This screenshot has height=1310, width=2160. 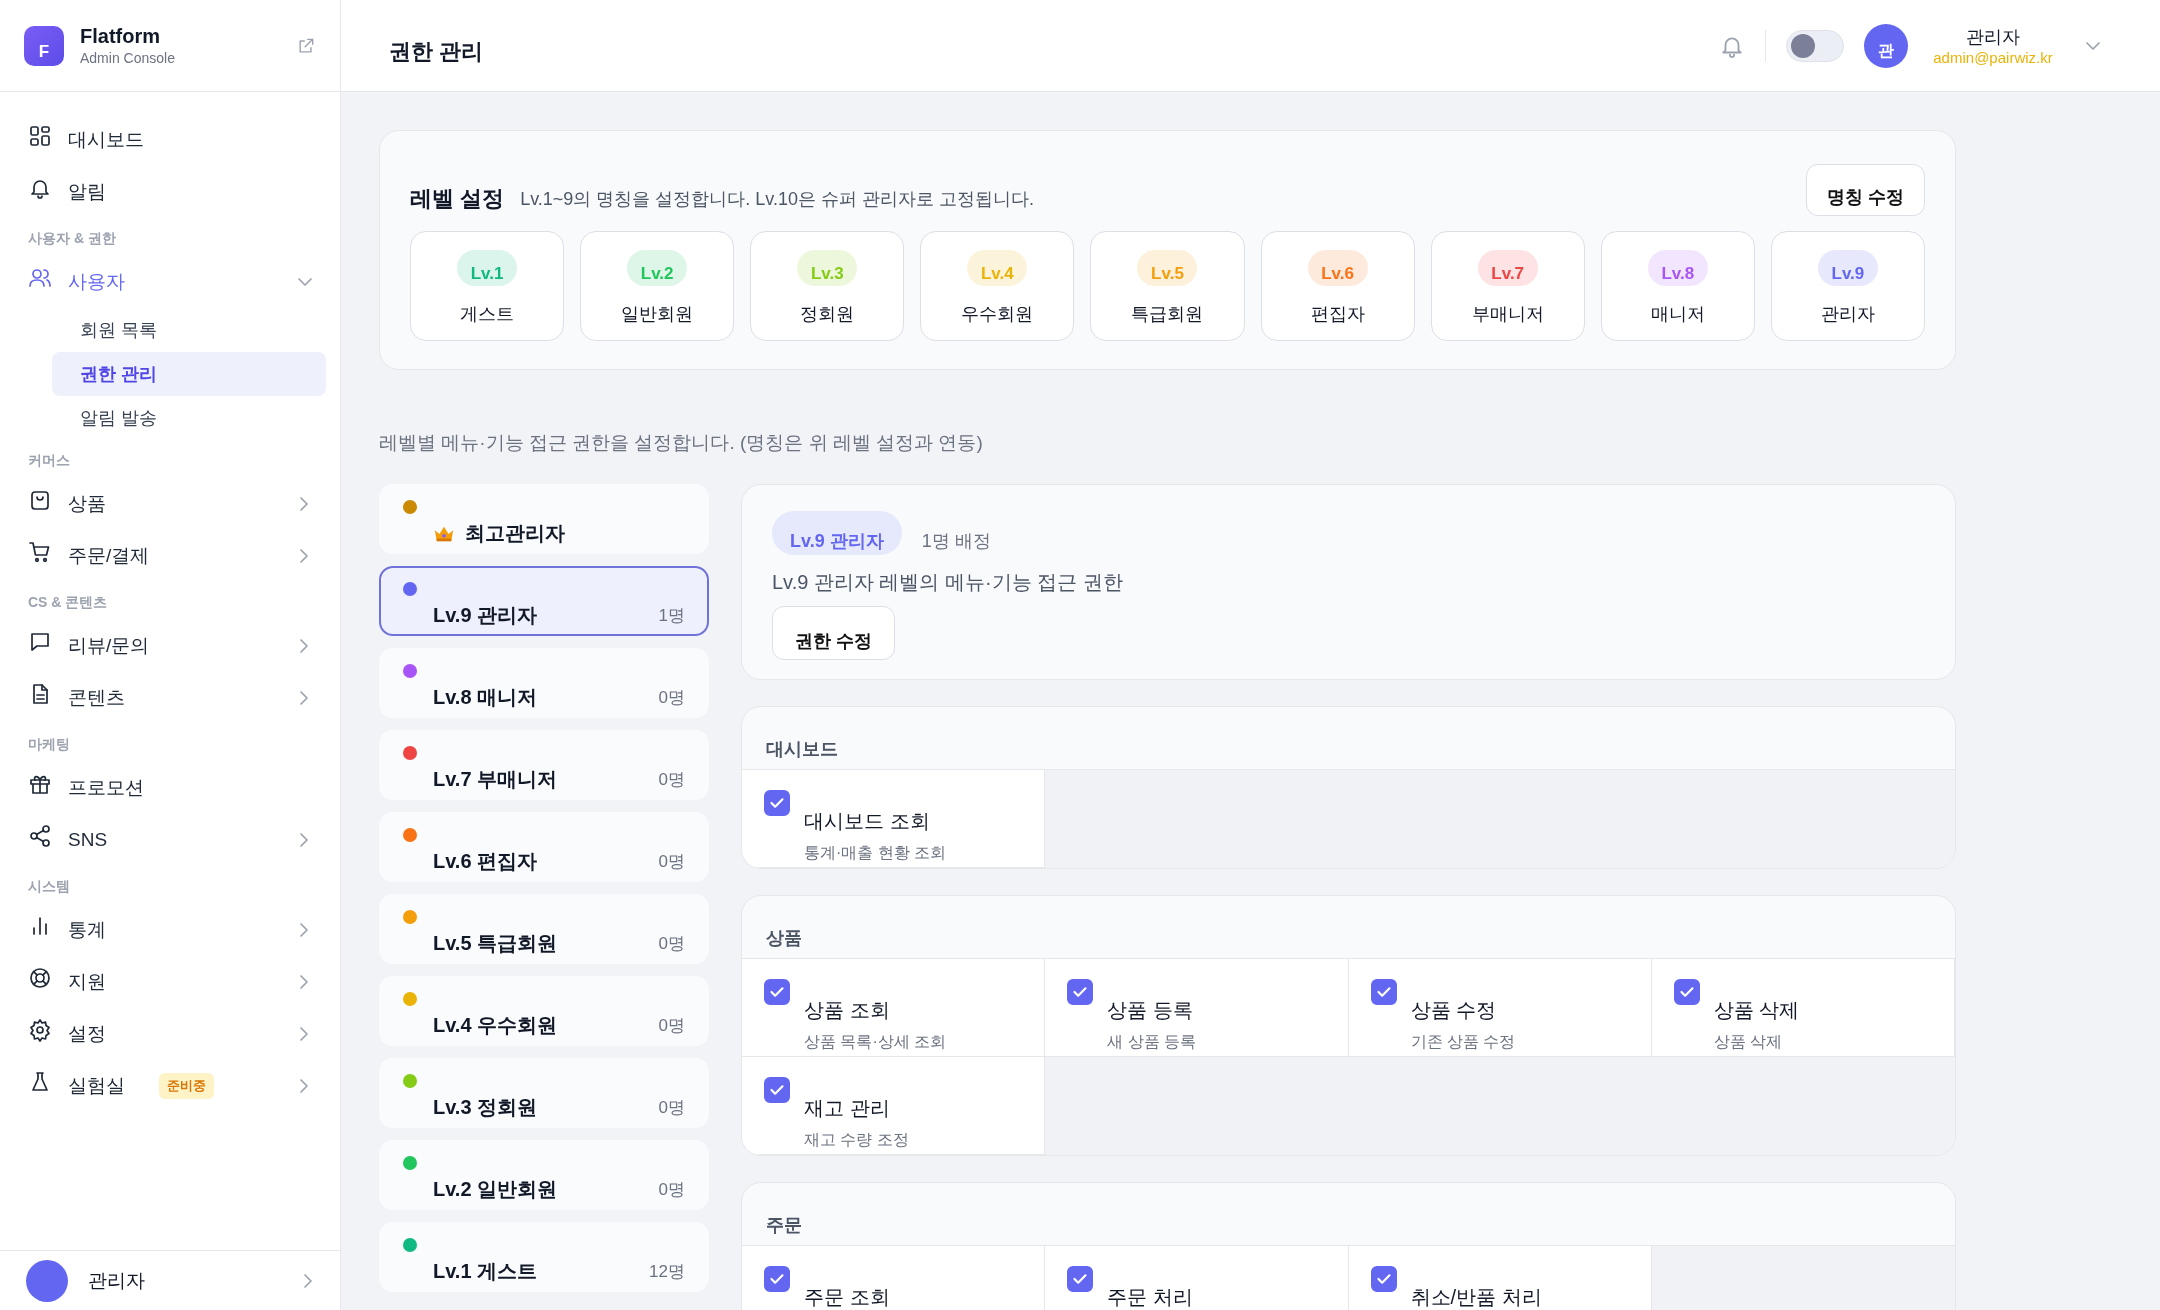 What do you see at coordinates (170, 192) in the screenshot?
I see `nav-item: 알림` at bounding box center [170, 192].